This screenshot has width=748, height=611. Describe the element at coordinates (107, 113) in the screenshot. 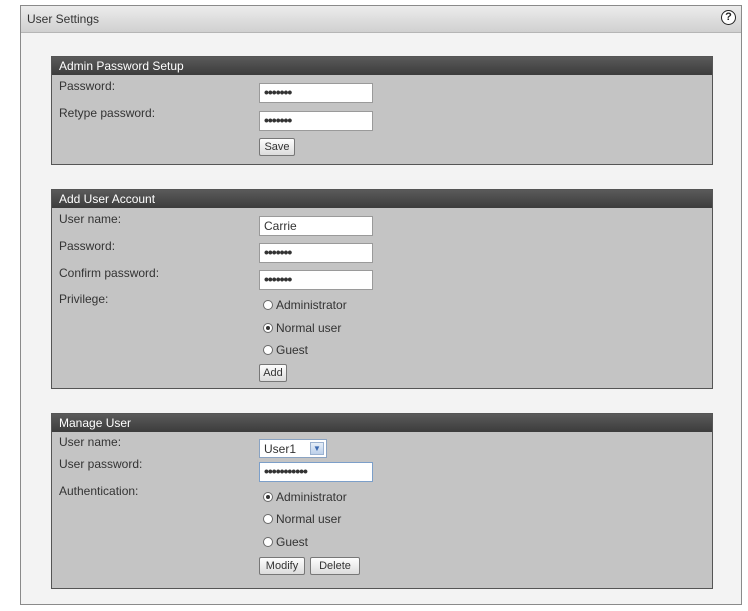

I see `admin-retype-label: Retype password:` at that location.